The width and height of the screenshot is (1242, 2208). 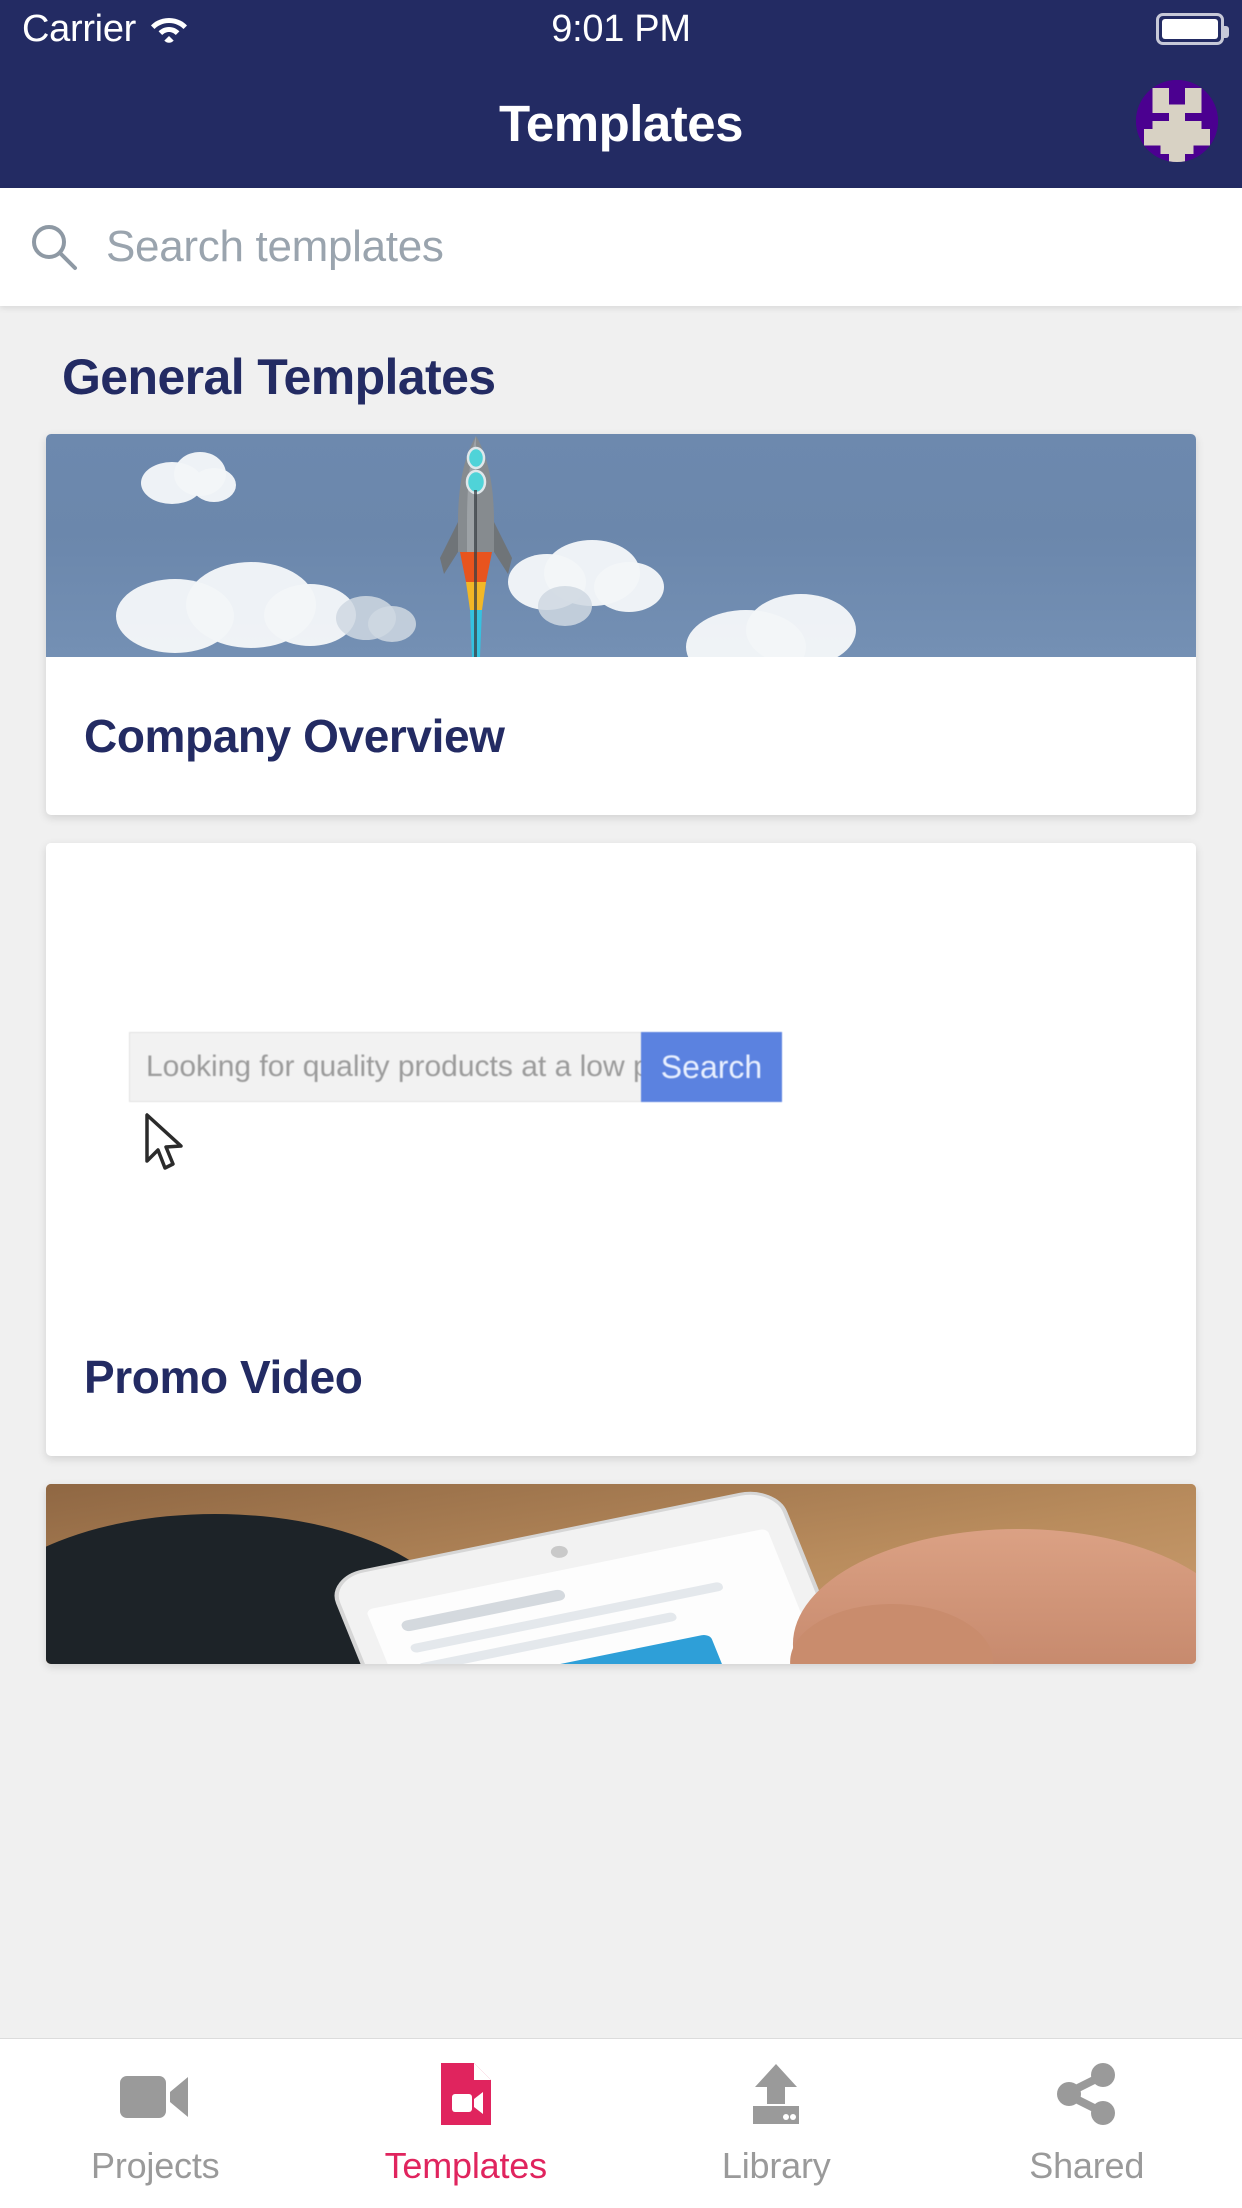 What do you see at coordinates (164, 1141) in the screenshot?
I see `mouse-pointer-icon` at bounding box center [164, 1141].